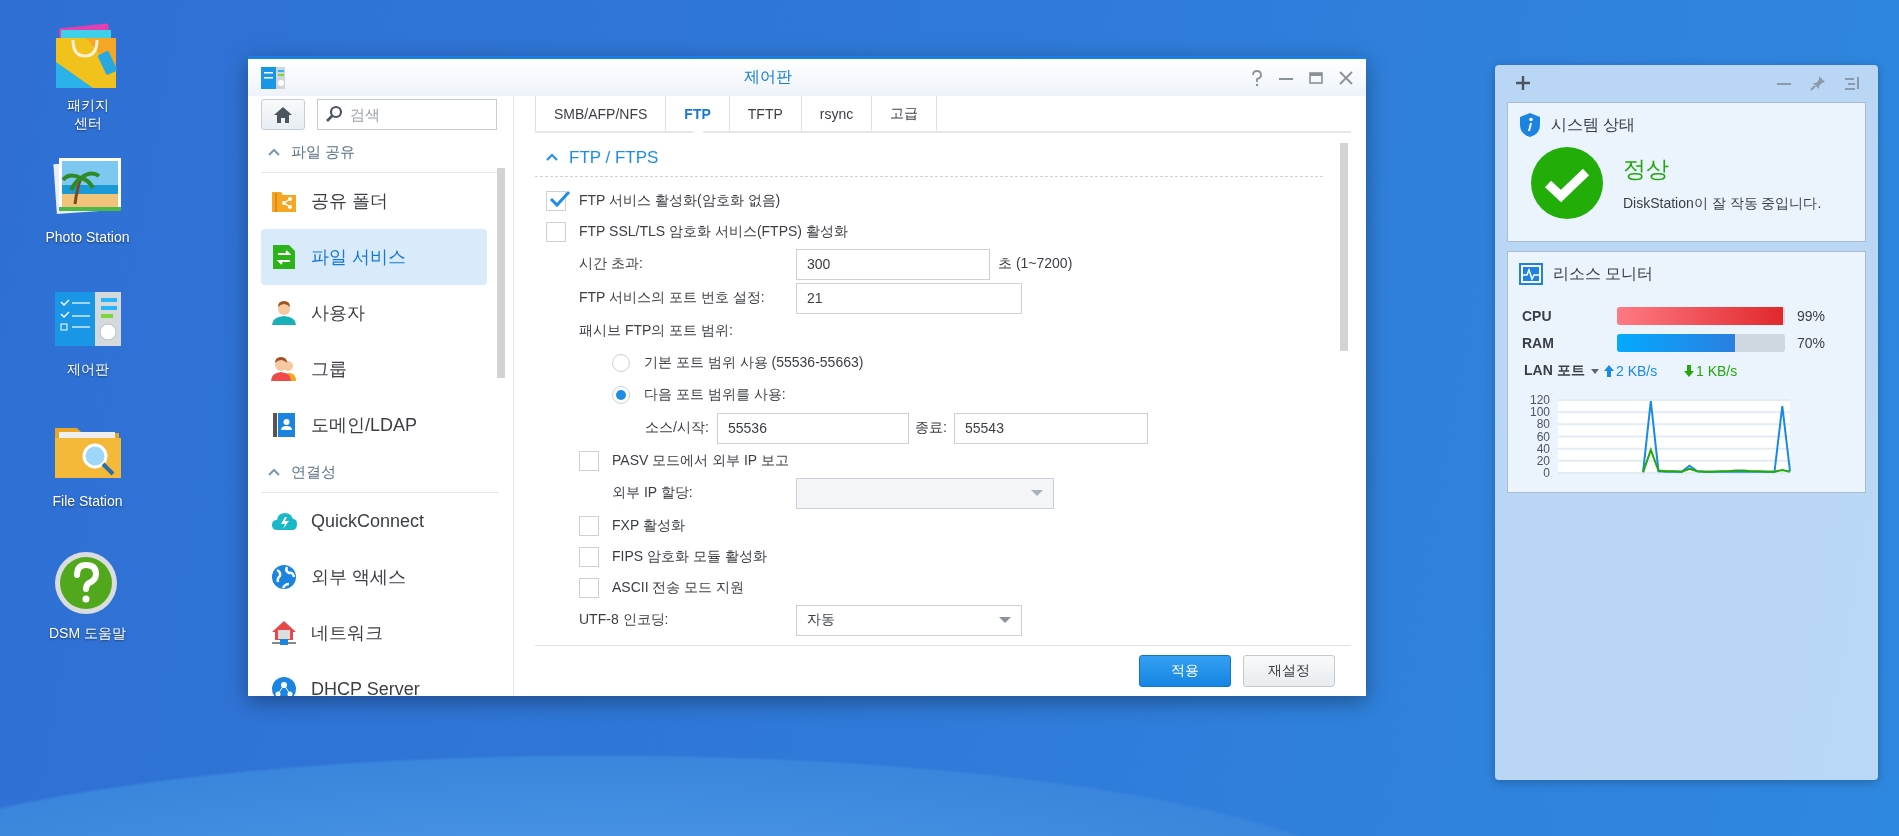 Image resolution: width=1899 pixels, height=836 pixels. What do you see at coordinates (765, 113) in the screenshot?
I see `tab: TFTP` at bounding box center [765, 113].